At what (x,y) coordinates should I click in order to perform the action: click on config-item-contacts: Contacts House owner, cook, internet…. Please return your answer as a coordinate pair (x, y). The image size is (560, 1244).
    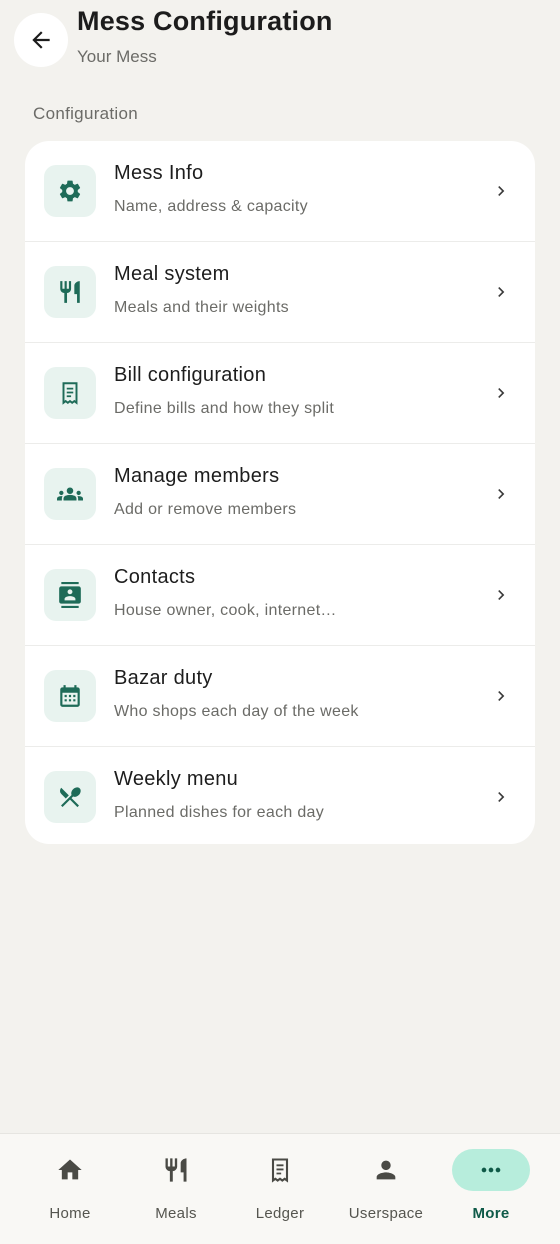
    Looking at the image, I should click on (280, 595).